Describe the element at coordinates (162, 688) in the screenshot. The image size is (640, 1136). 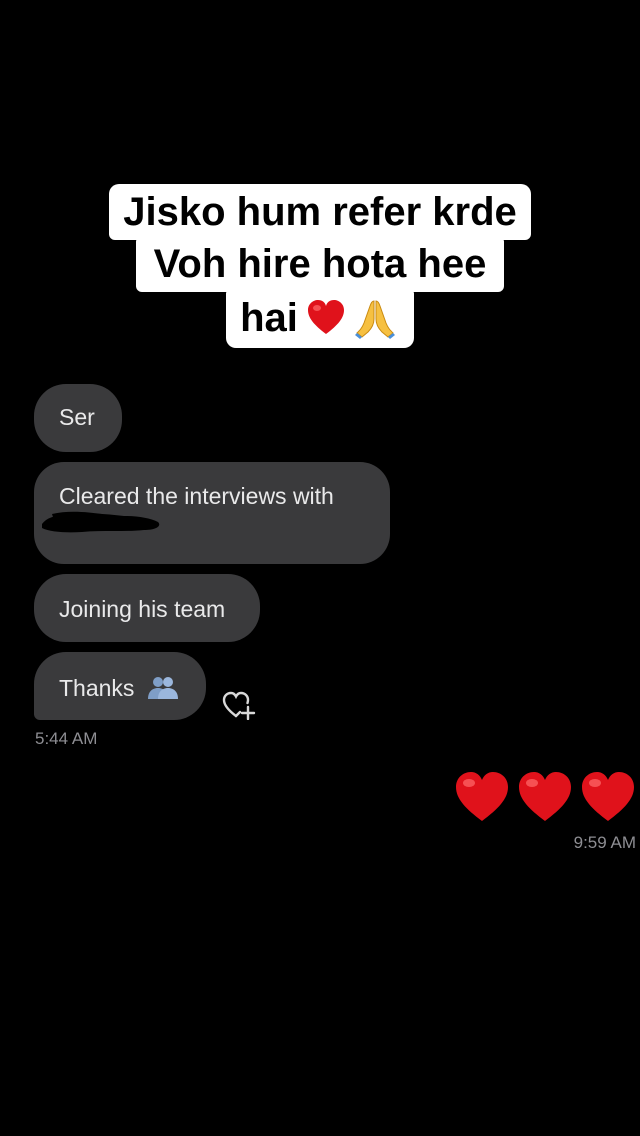
I see `people-icon` at that location.